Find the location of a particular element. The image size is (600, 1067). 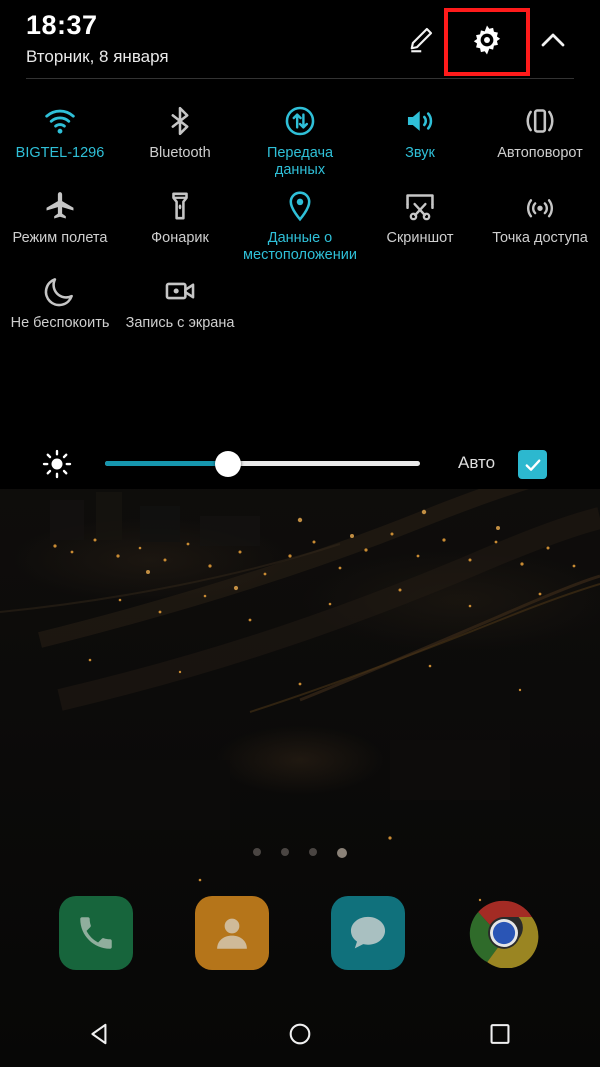

recents-square-icon is located at coordinates (500, 1033).